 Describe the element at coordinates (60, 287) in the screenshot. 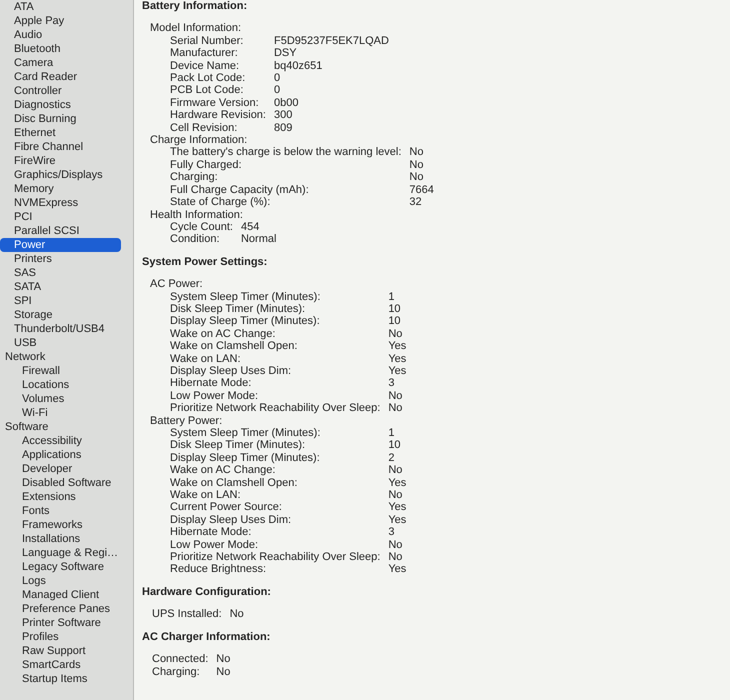

I see `sidebar-item: SATA` at that location.